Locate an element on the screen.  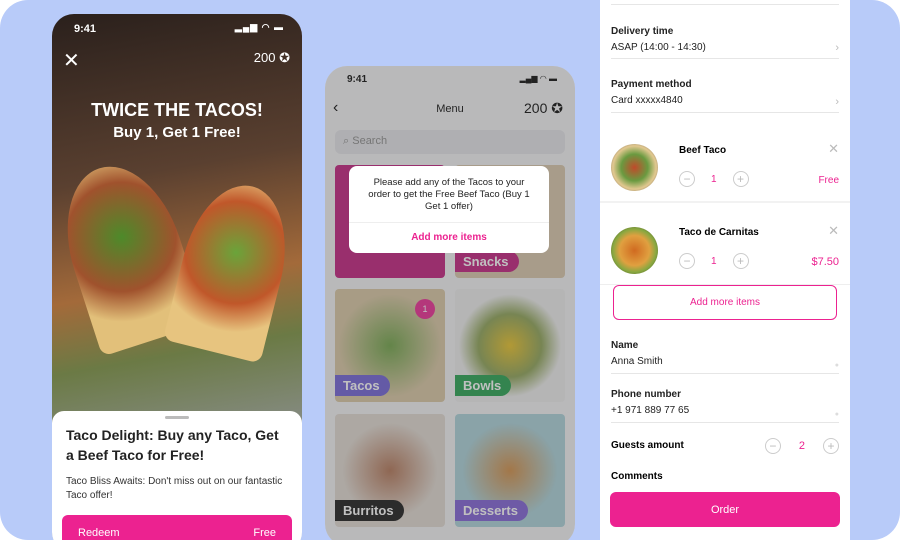
order-button: Order is located at coordinates (725, 509).